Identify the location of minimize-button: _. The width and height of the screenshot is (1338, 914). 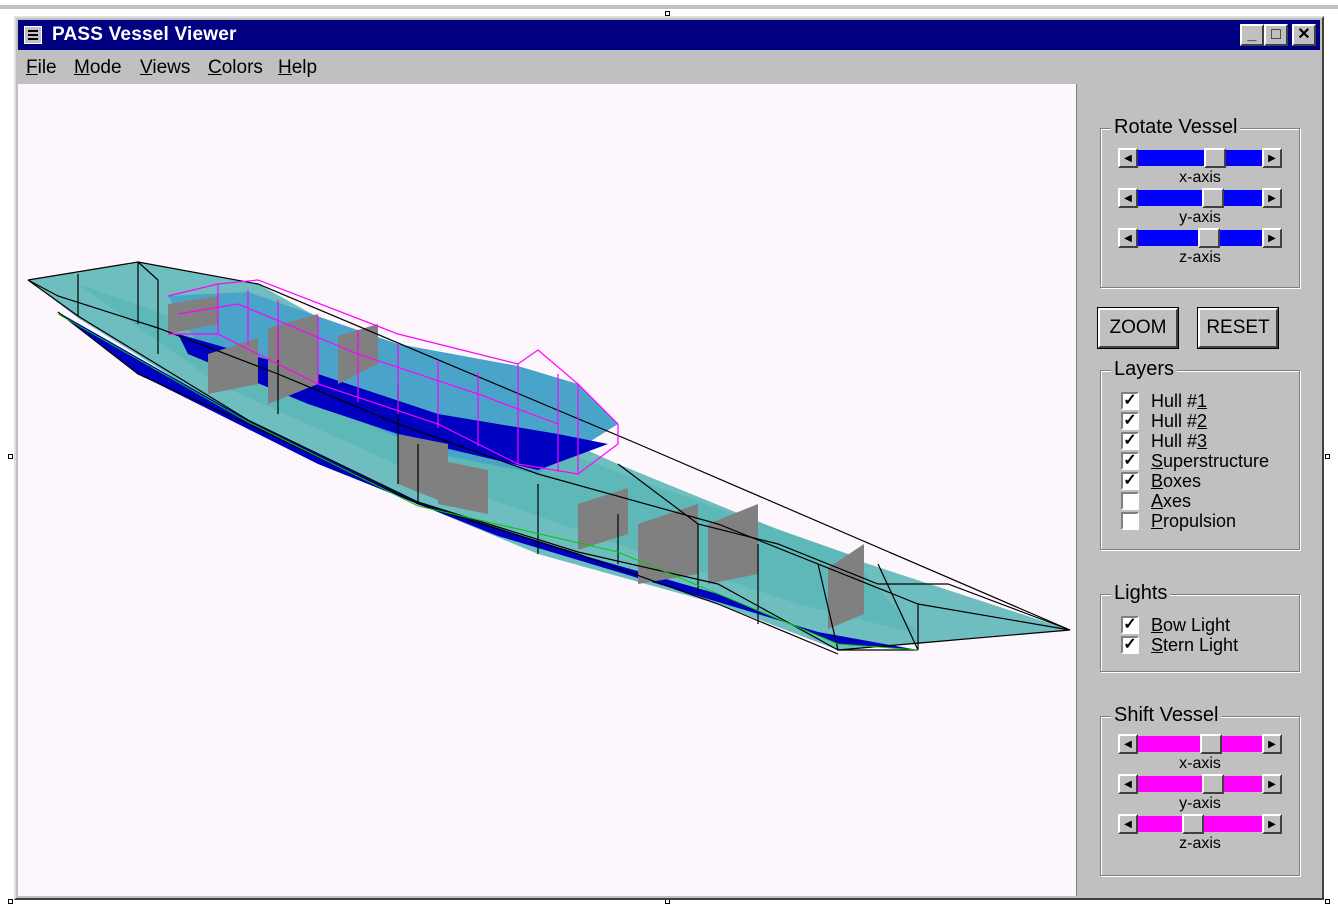
(1252, 35).